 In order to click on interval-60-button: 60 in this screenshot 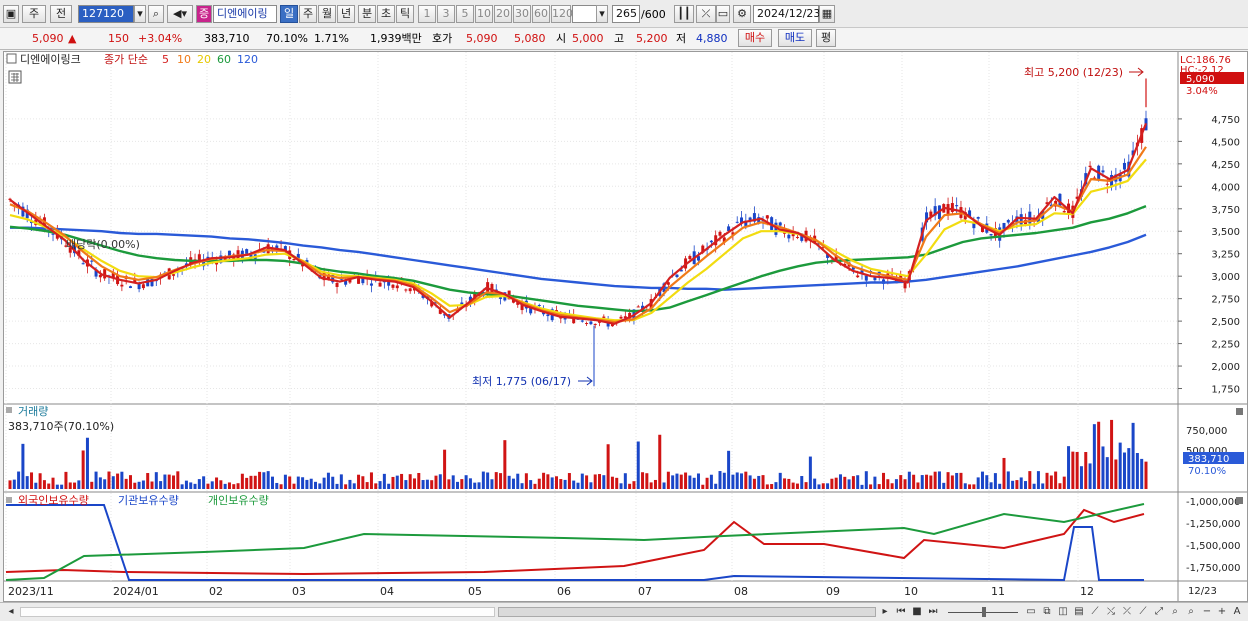, I will do `click(541, 14)`.